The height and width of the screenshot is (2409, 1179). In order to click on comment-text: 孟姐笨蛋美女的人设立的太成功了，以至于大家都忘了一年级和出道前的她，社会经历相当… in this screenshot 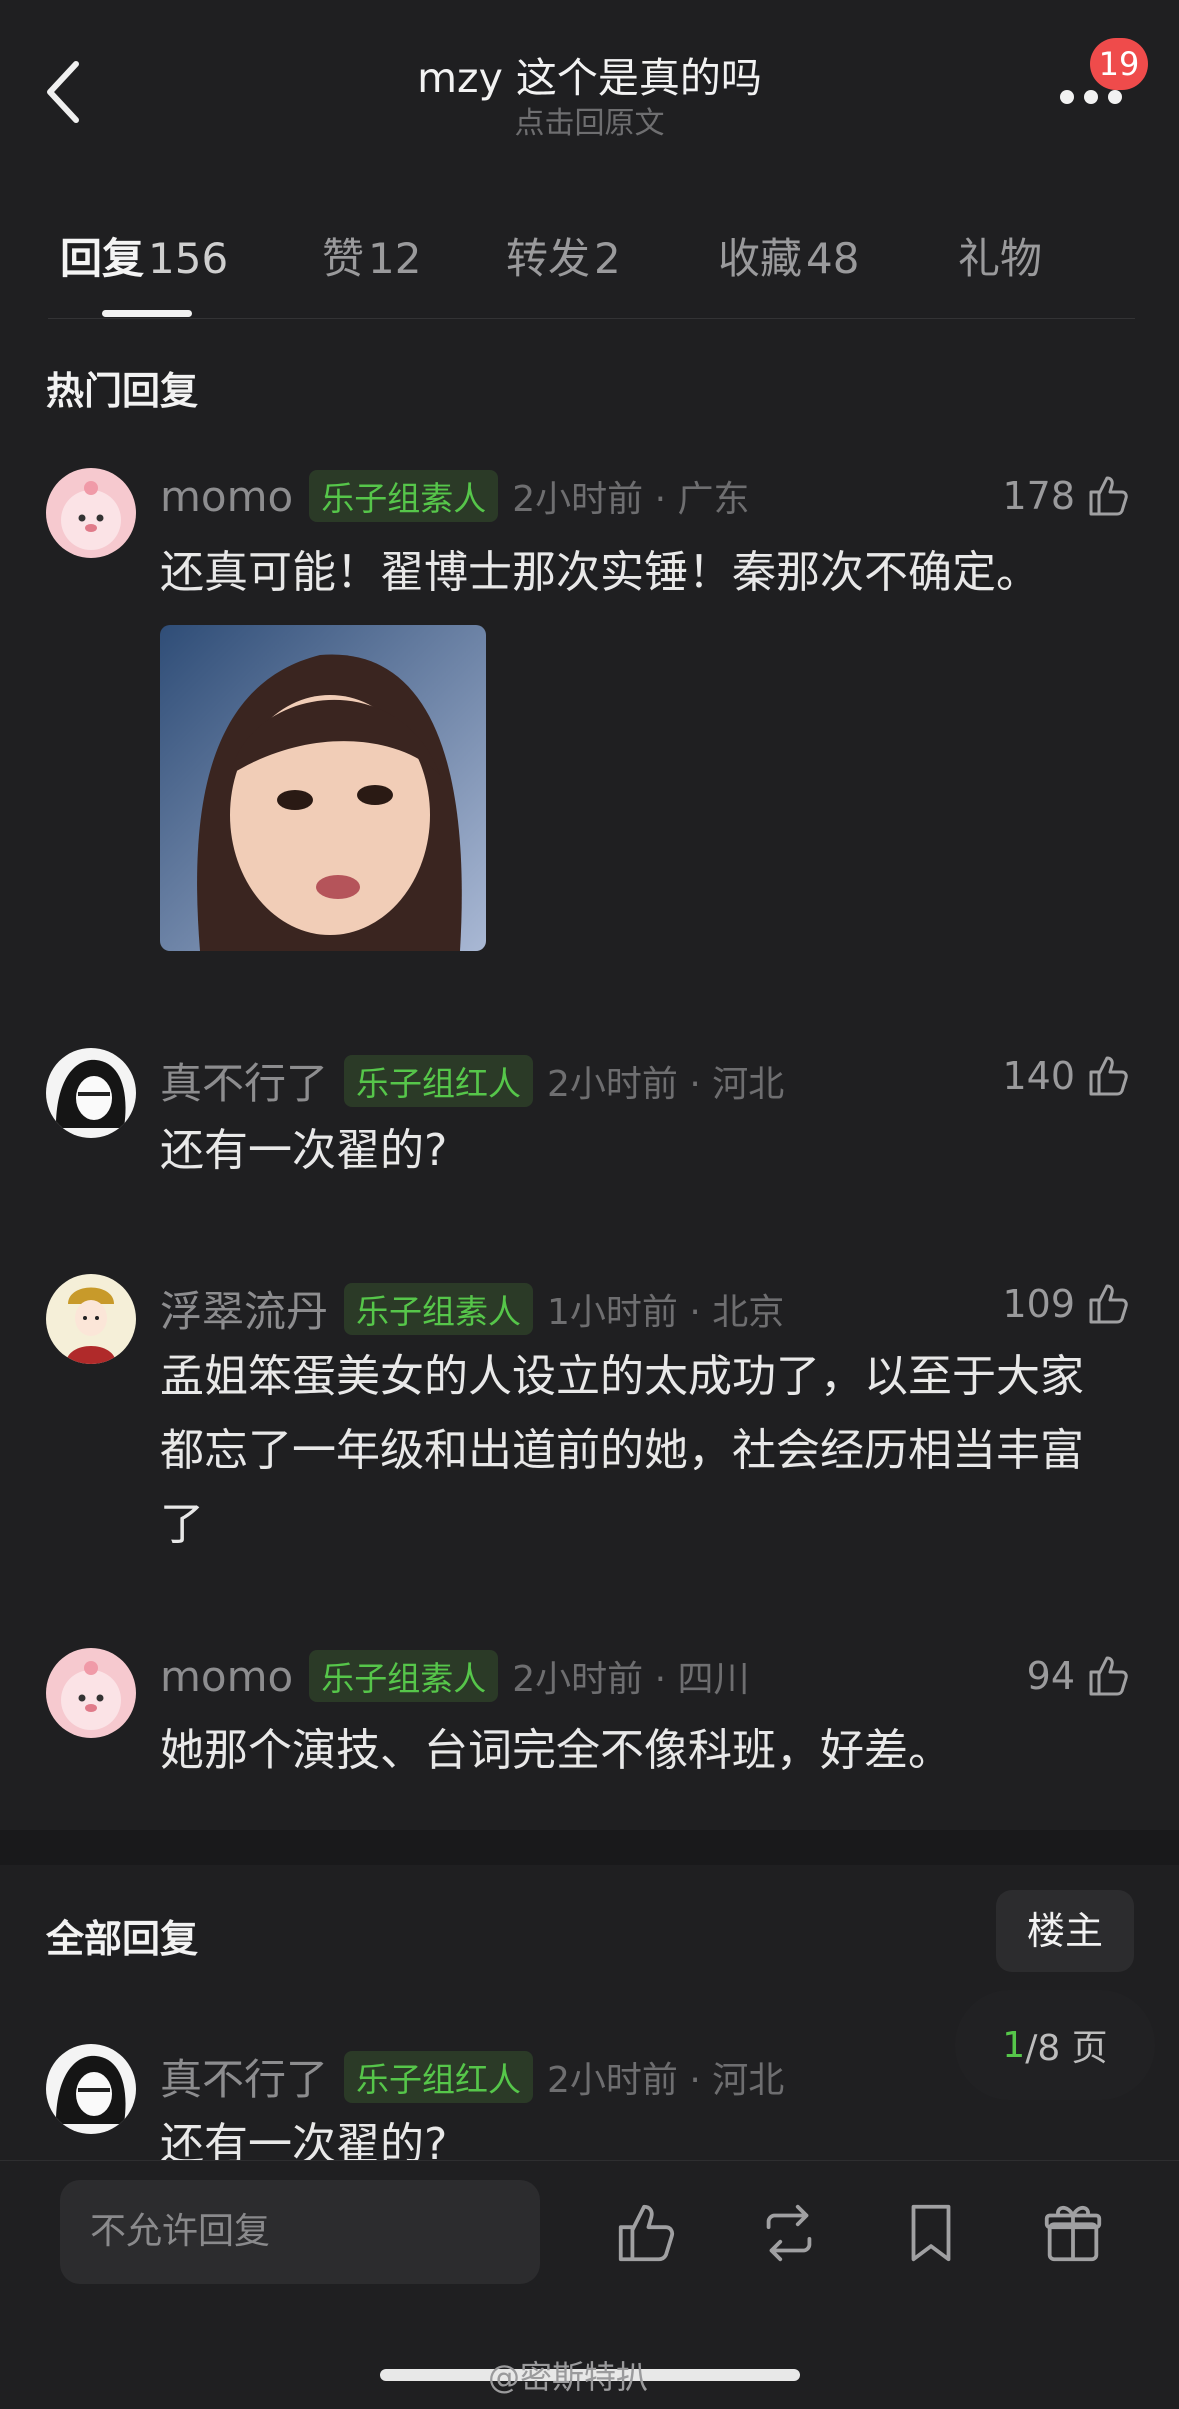, I will do `click(622, 1450)`.